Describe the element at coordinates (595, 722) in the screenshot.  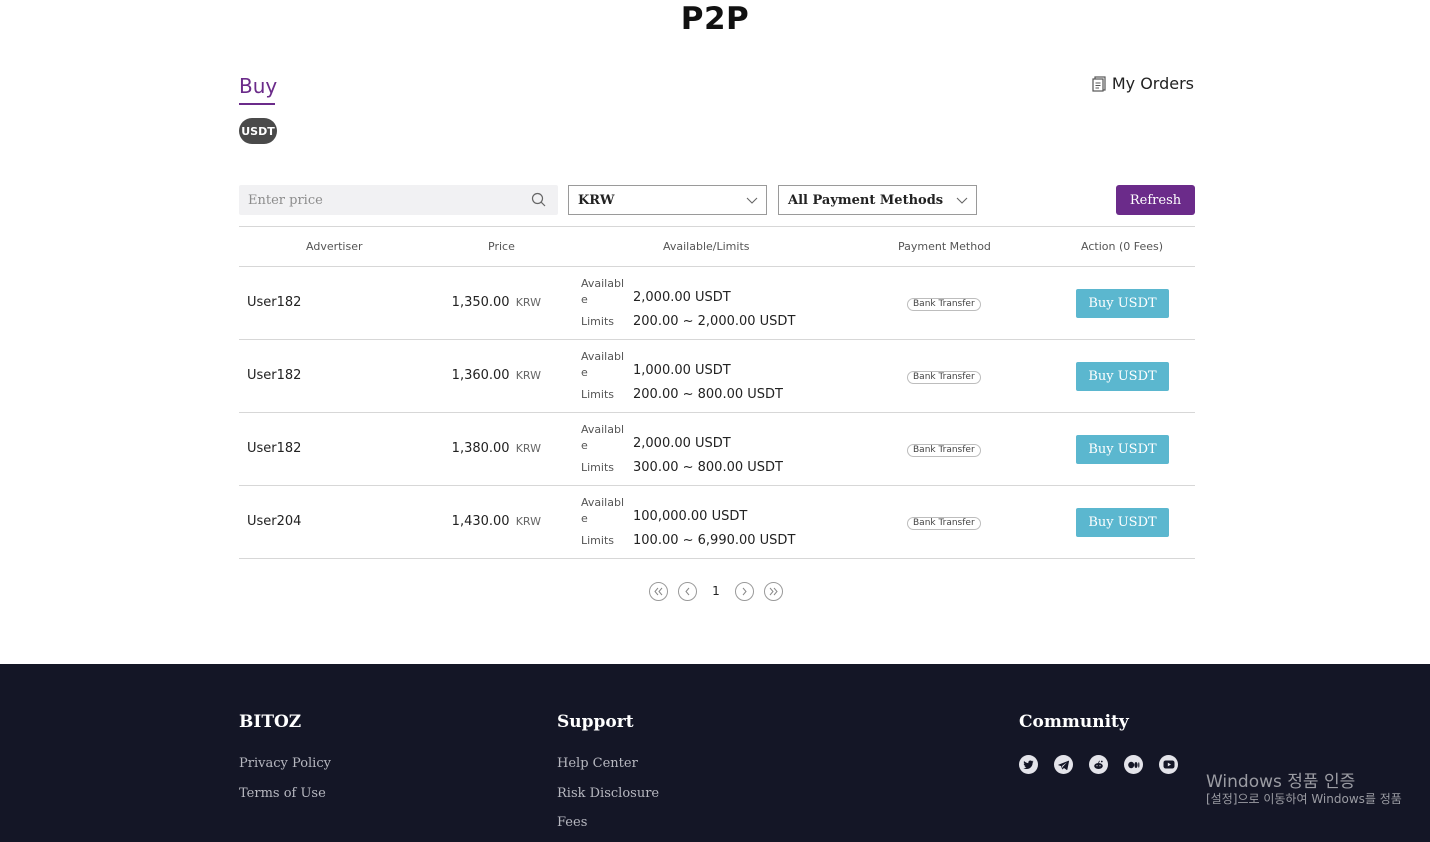
I see `footer-support-title: Support` at that location.